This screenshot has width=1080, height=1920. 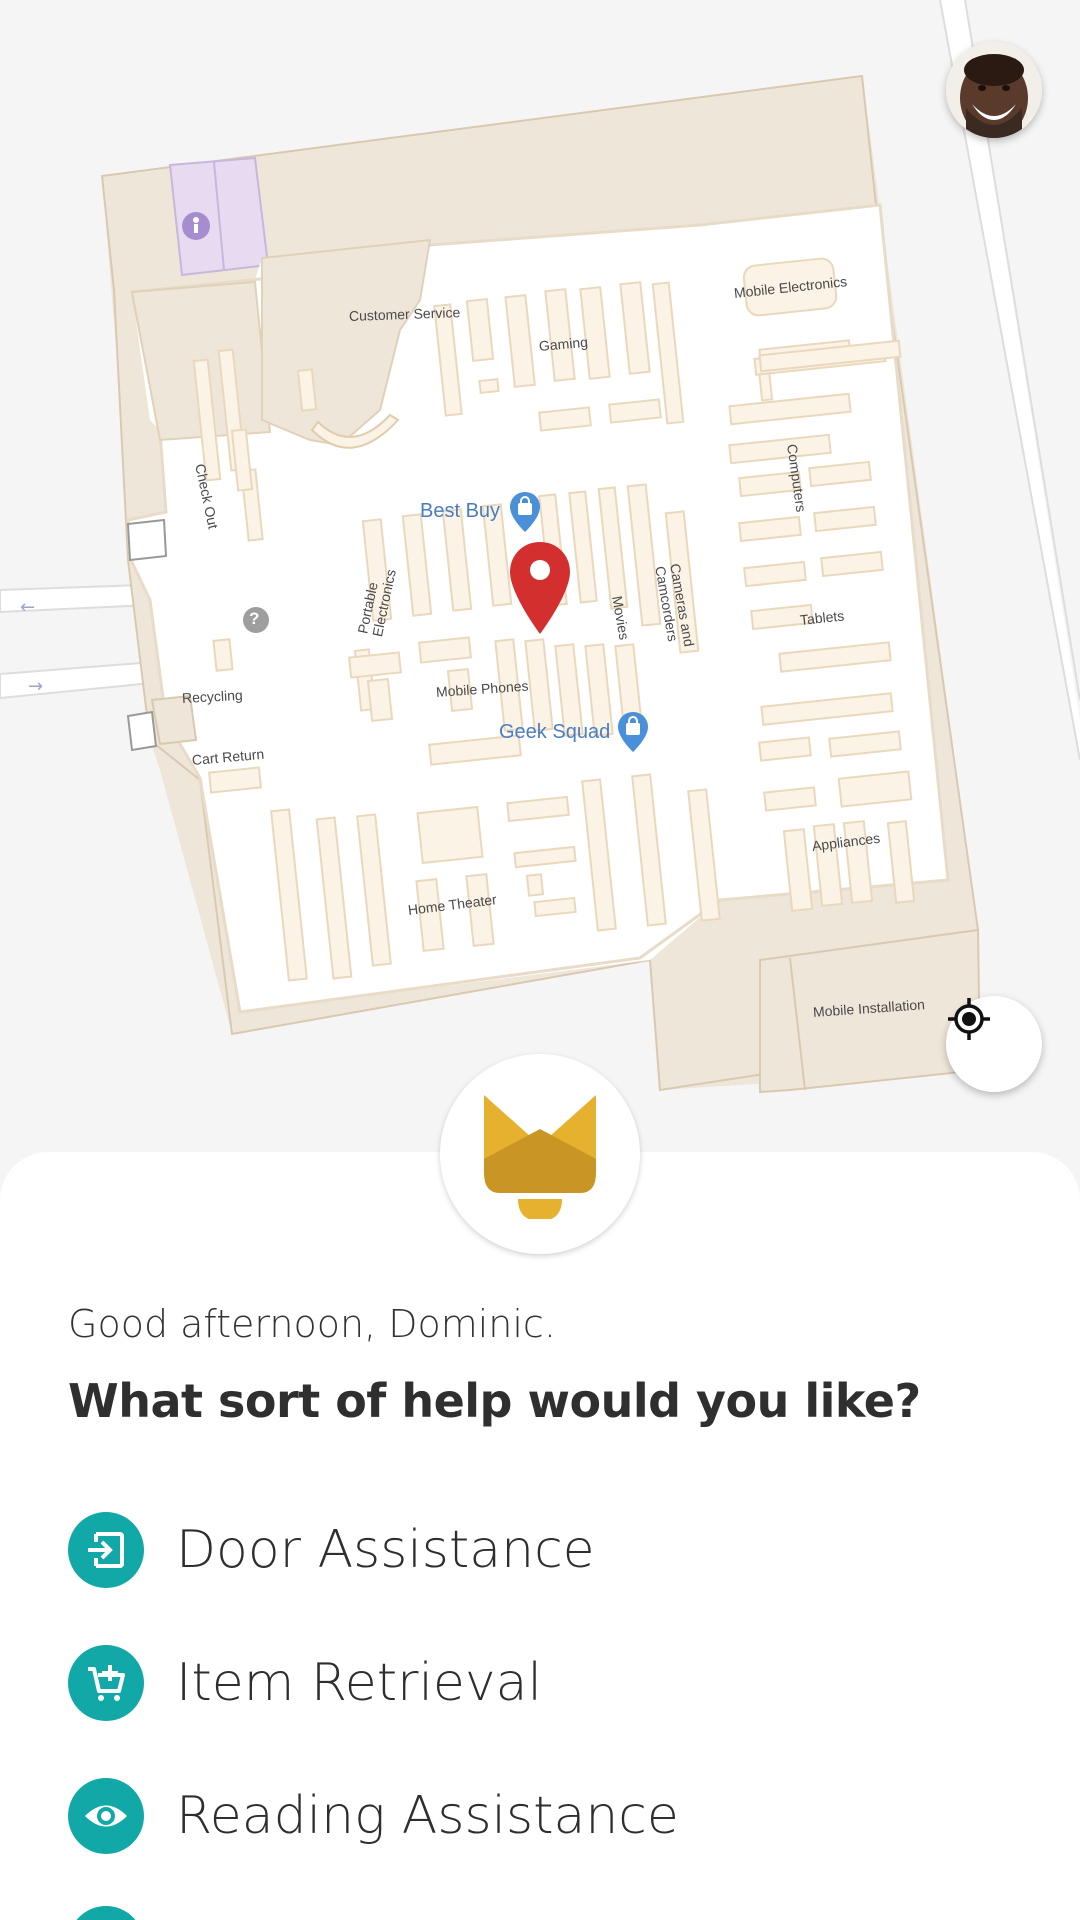 I want to click on eye-icon, so click(x=106, y=1816).